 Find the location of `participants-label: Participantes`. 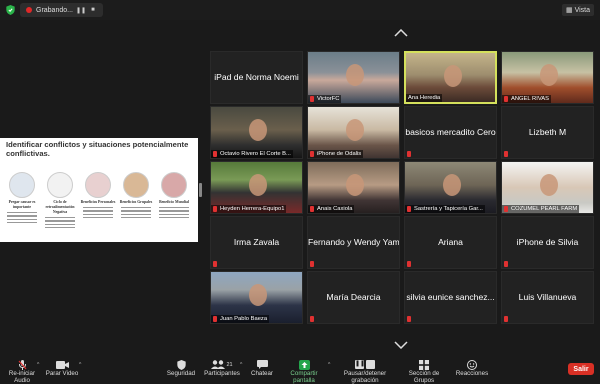

participants-label: Participantes is located at coordinates (222, 373).